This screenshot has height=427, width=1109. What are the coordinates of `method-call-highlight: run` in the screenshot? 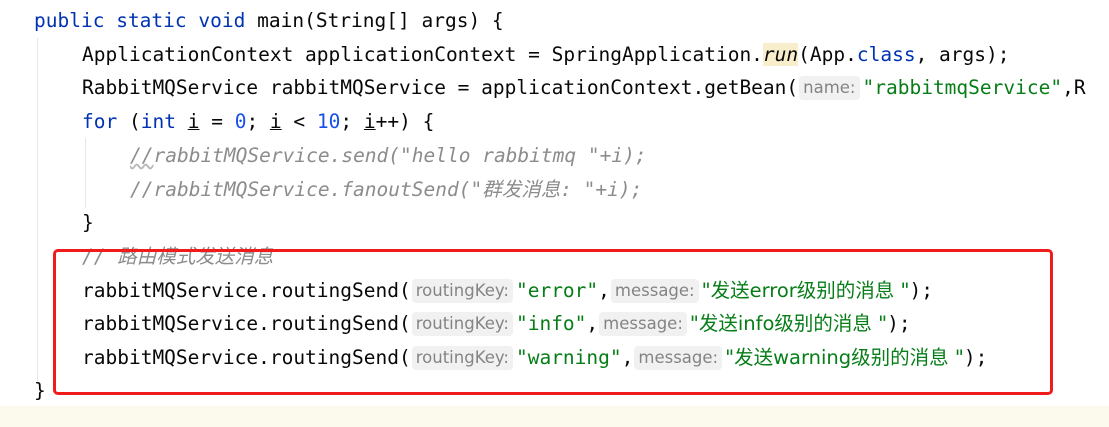 It's located at (780, 54).